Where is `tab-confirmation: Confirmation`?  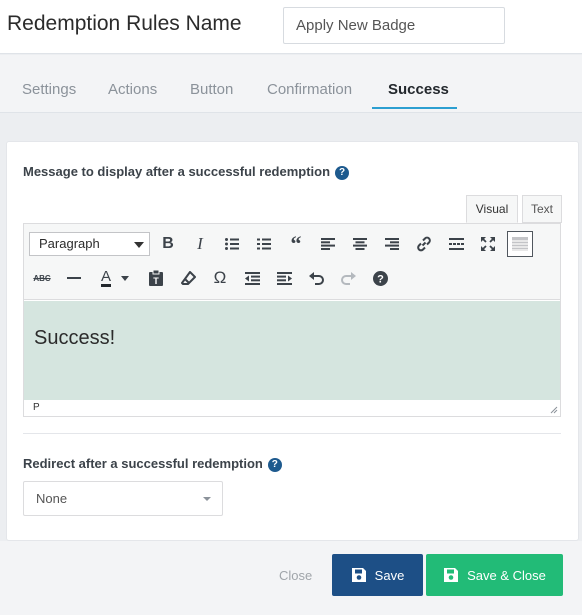 tab-confirmation: Confirmation is located at coordinates (309, 89).